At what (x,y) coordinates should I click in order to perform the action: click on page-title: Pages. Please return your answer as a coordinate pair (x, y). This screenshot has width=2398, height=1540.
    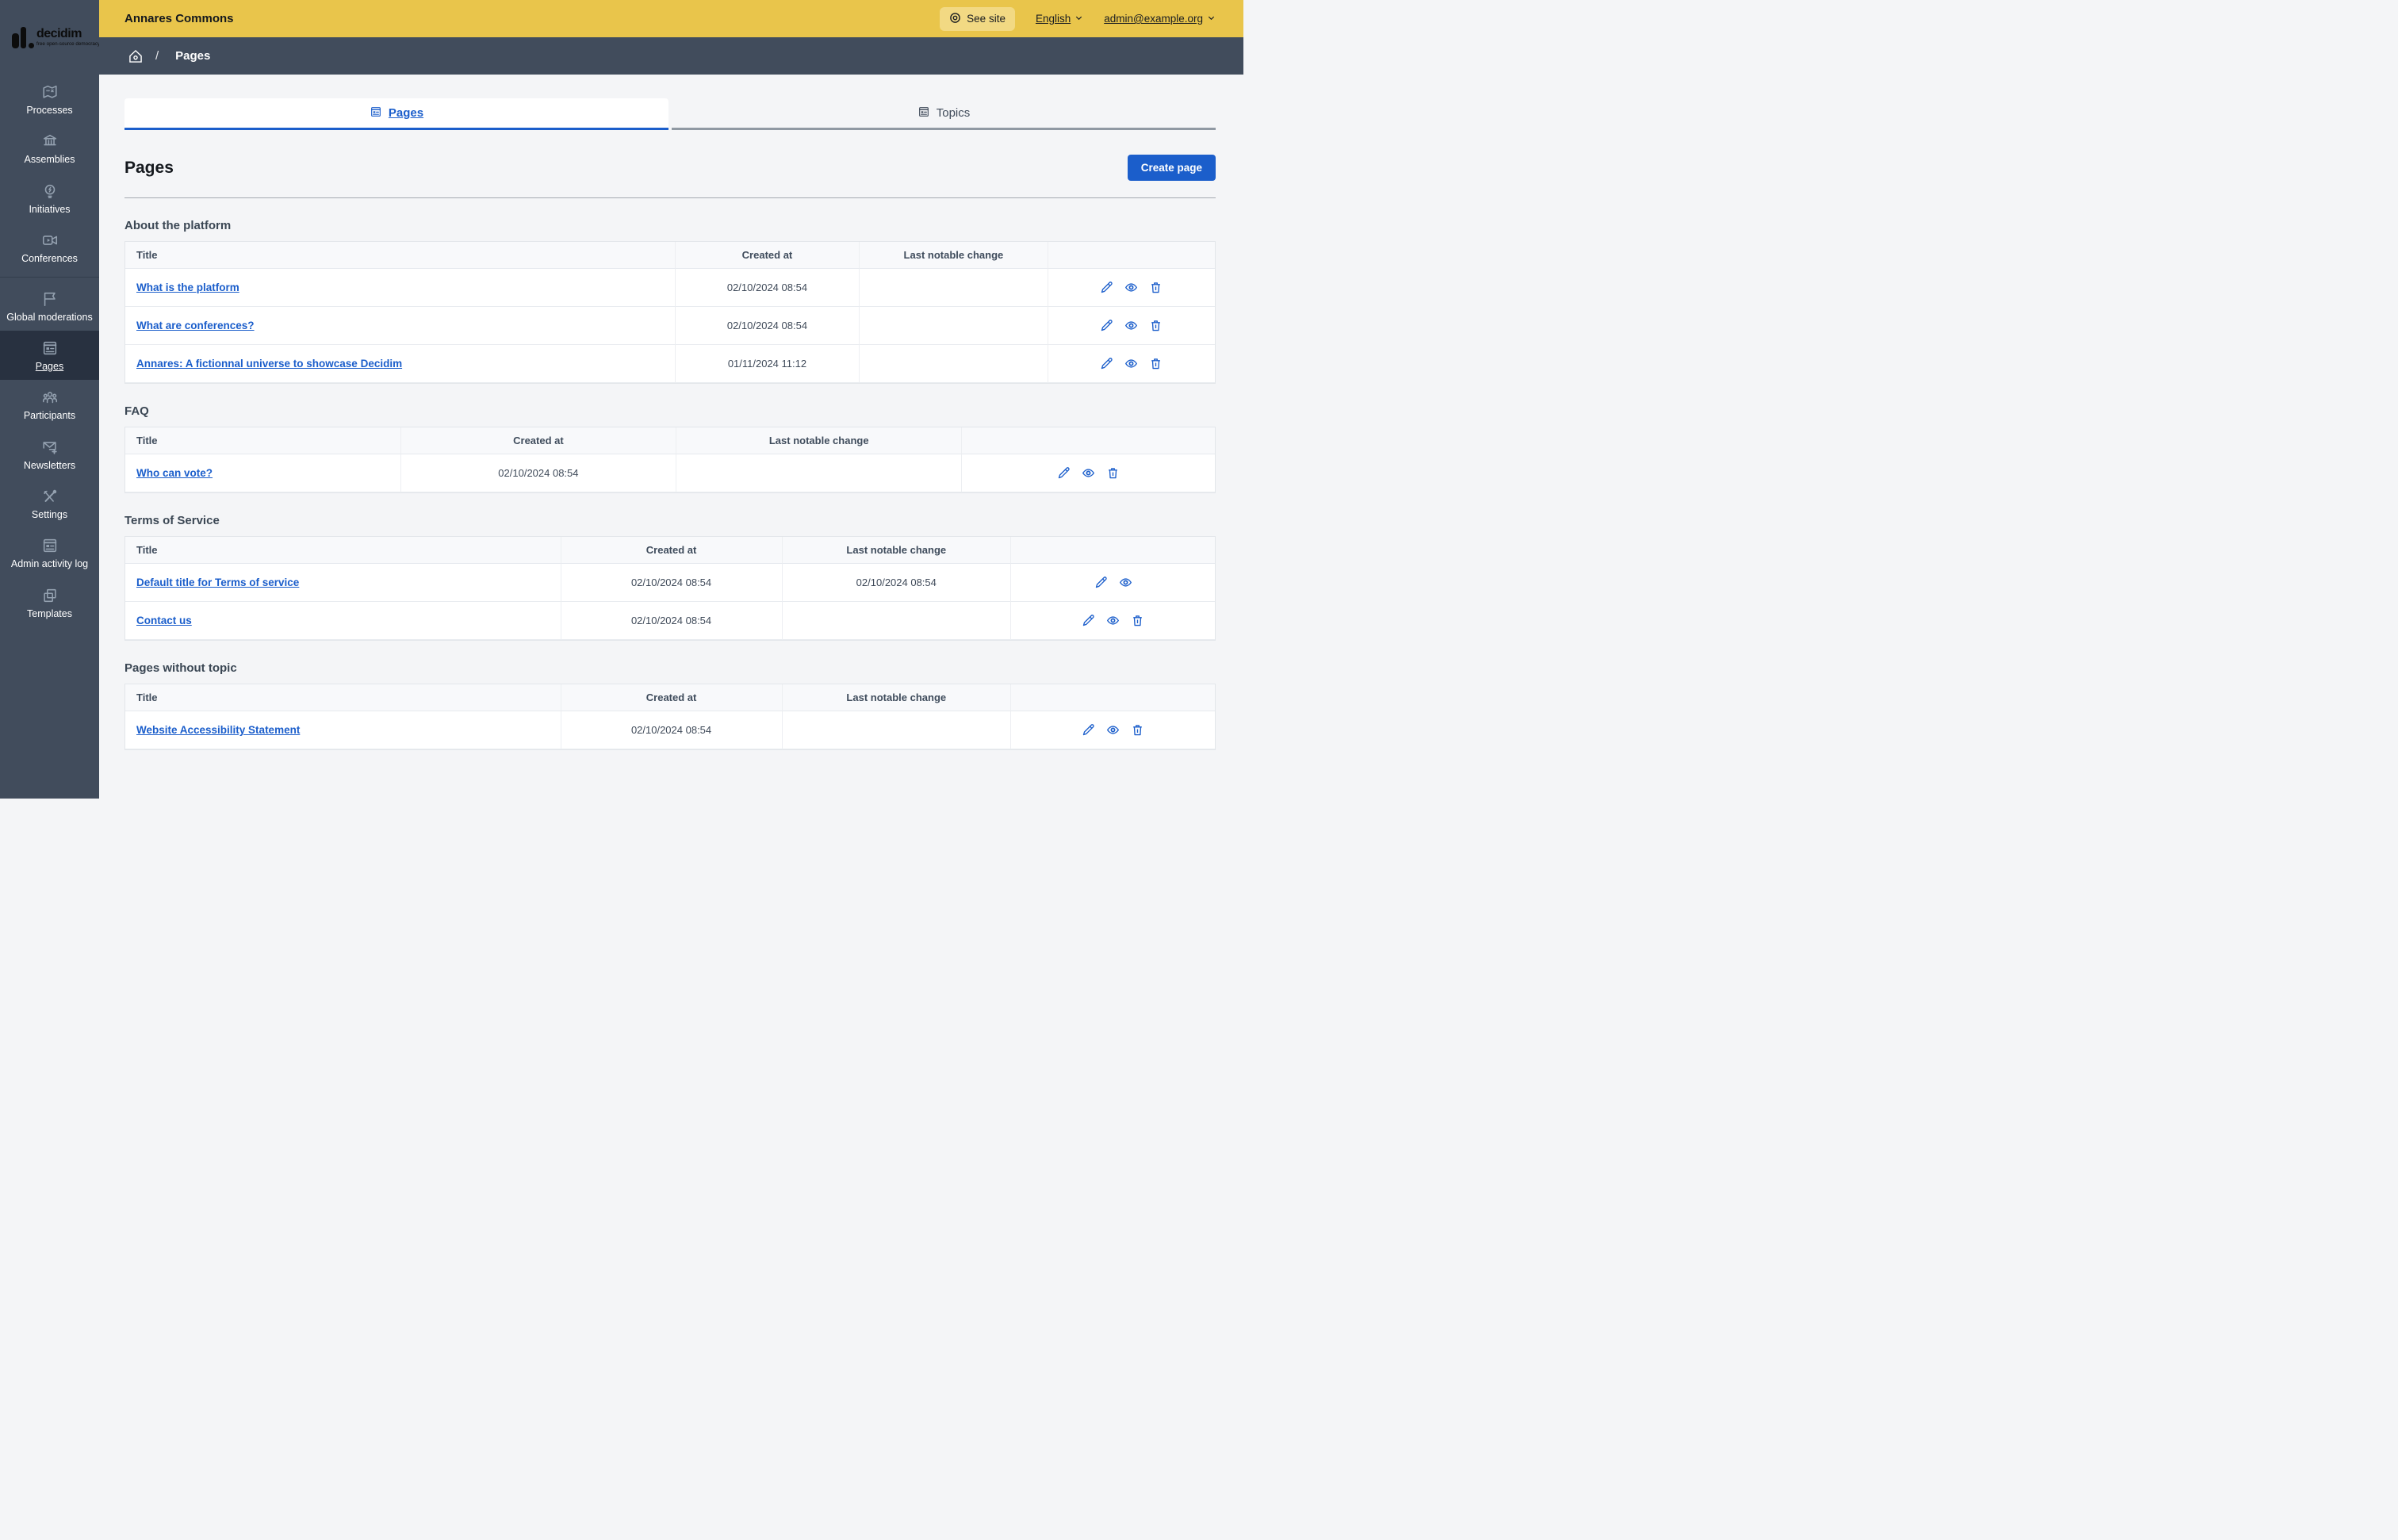
    Looking at the image, I should click on (149, 167).